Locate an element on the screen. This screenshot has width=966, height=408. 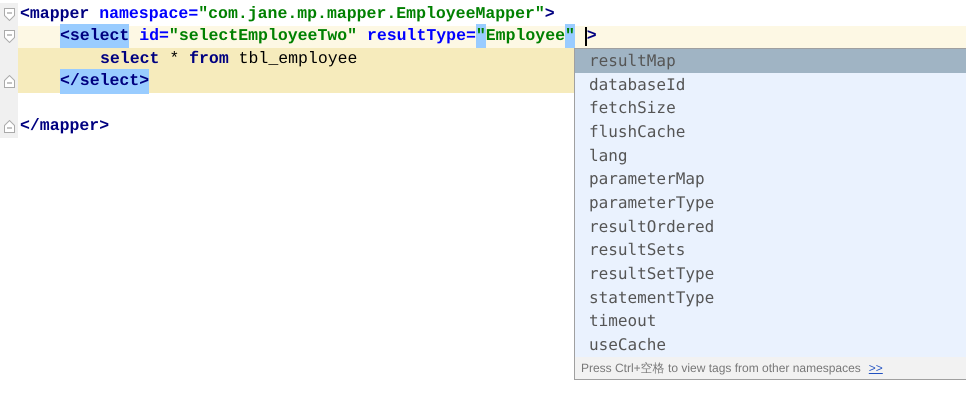
code-token: <mapper is located at coordinates (55, 13).